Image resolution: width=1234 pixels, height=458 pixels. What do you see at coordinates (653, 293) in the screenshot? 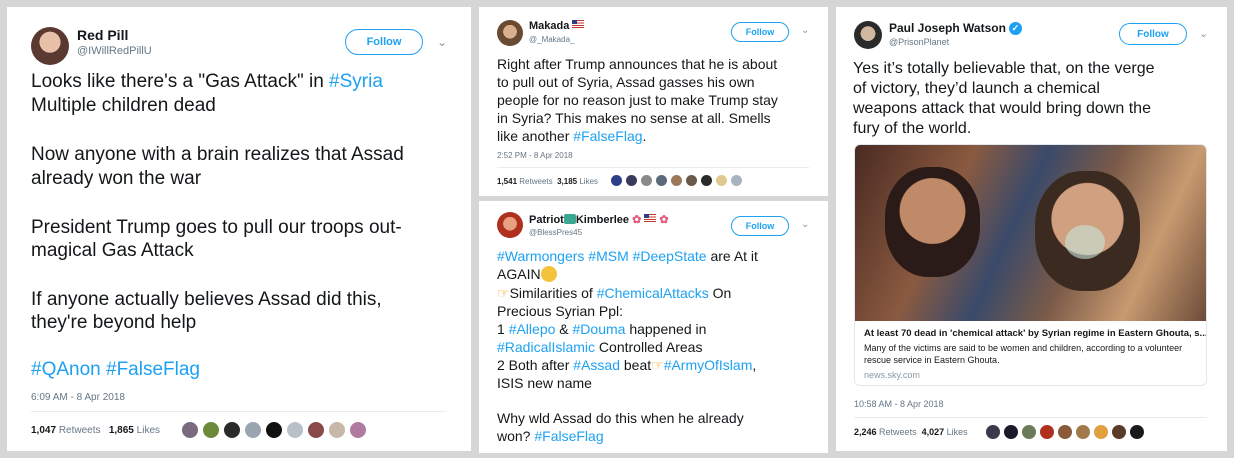
I see `hashtag-link: #ChemicalAttacks` at bounding box center [653, 293].